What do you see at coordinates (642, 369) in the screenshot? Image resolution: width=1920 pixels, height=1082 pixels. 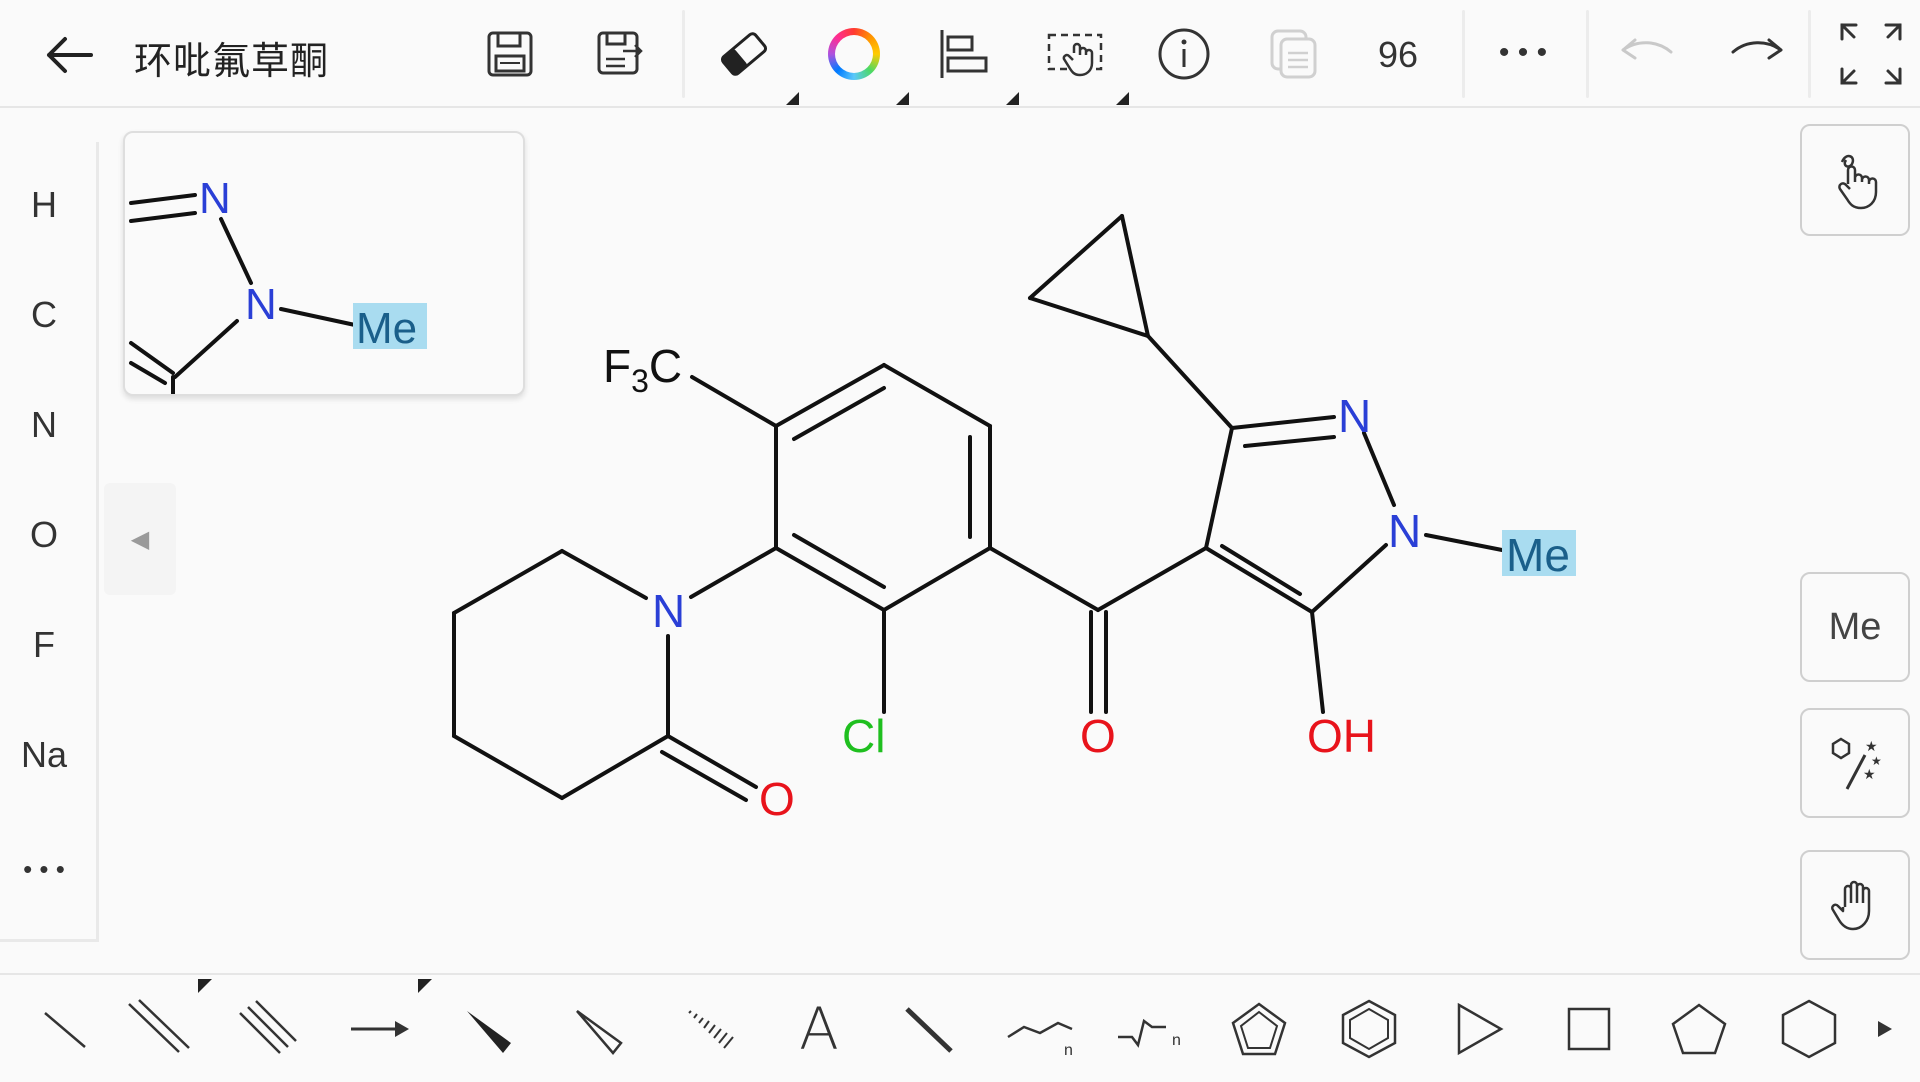 I see `cf3-label: F3C` at bounding box center [642, 369].